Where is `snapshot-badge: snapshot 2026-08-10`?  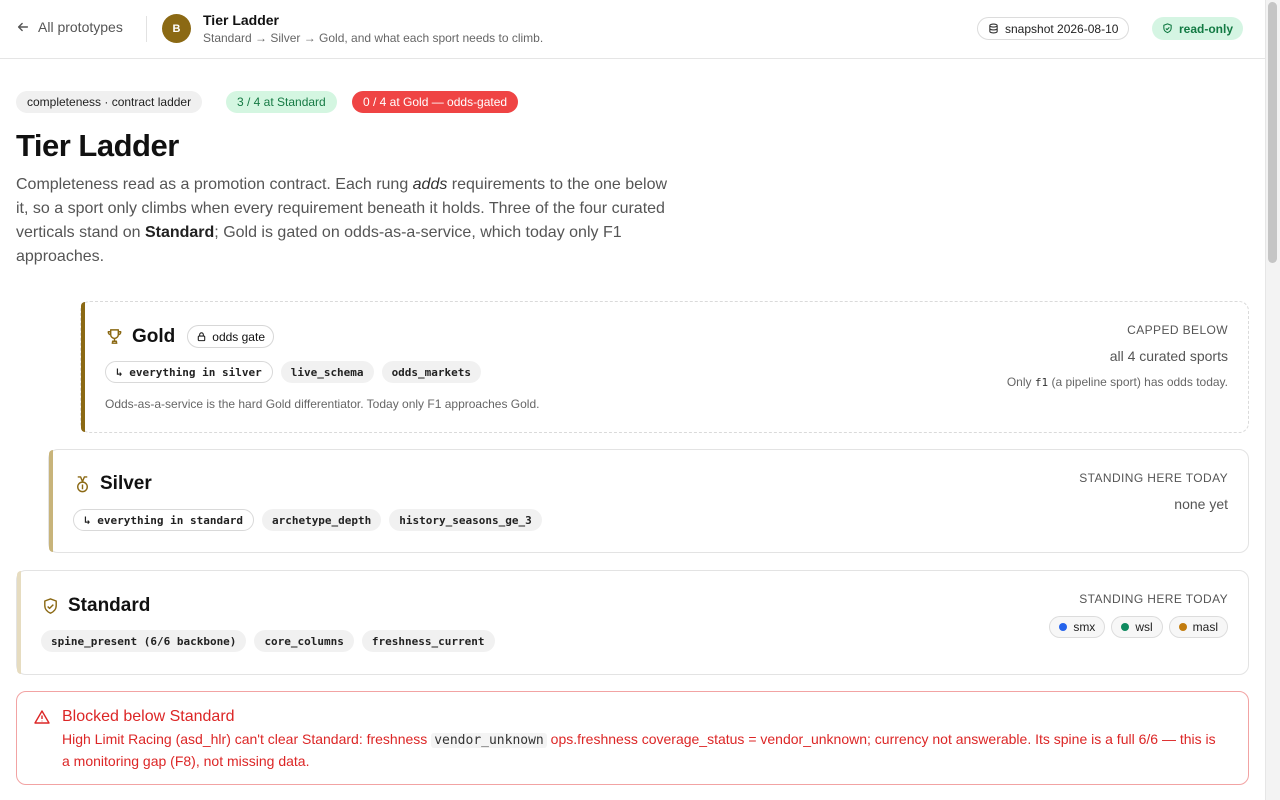 snapshot-badge: snapshot 2026-08-10 is located at coordinates (1053, 28).